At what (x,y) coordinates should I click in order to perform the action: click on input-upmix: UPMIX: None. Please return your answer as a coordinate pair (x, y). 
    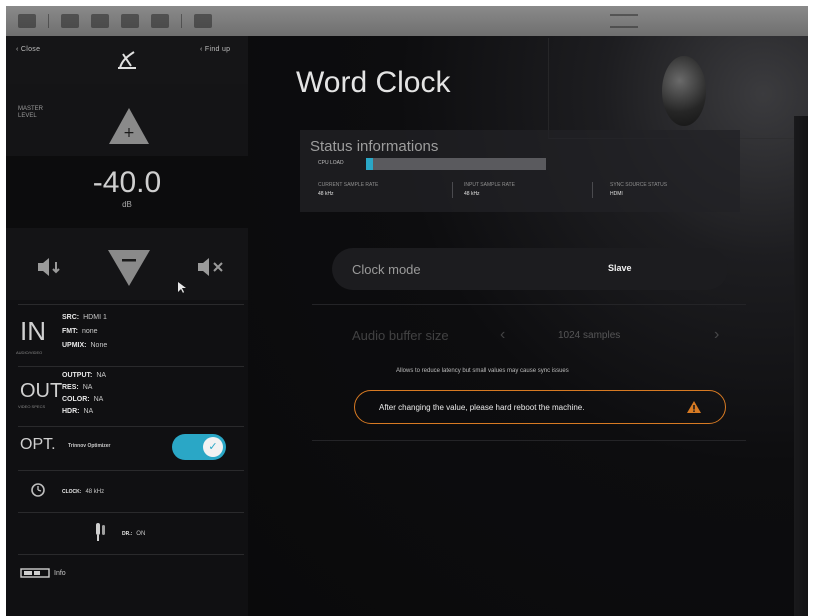
    Looking at the image, I should click on (84, 345).